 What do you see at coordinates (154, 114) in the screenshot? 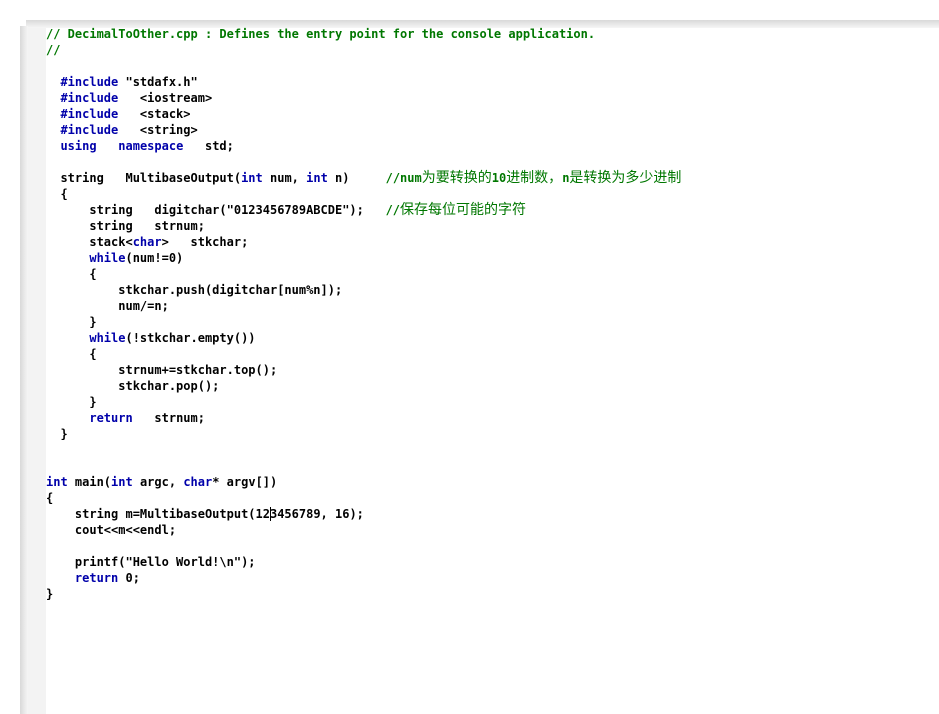
I see `code-text: <stack>` at bounding box center [154, 114].